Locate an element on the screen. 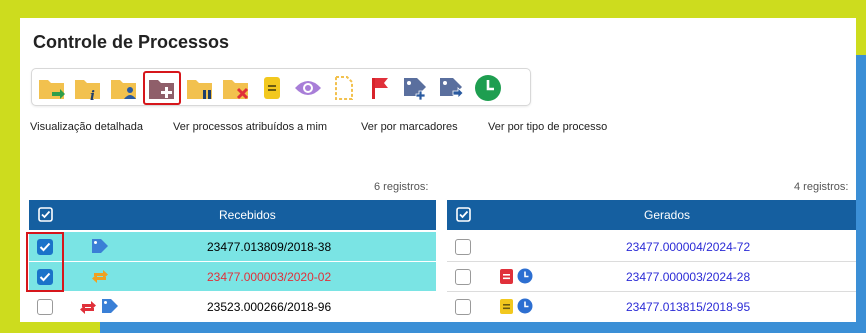  note-icon is located at coordinates (272, 88).